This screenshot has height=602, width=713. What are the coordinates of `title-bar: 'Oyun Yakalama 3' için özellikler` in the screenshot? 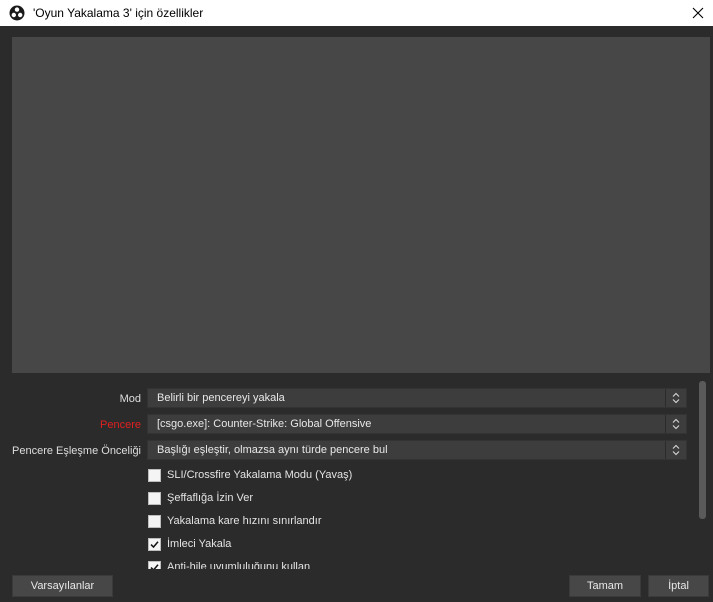 It's located at (356, 13).